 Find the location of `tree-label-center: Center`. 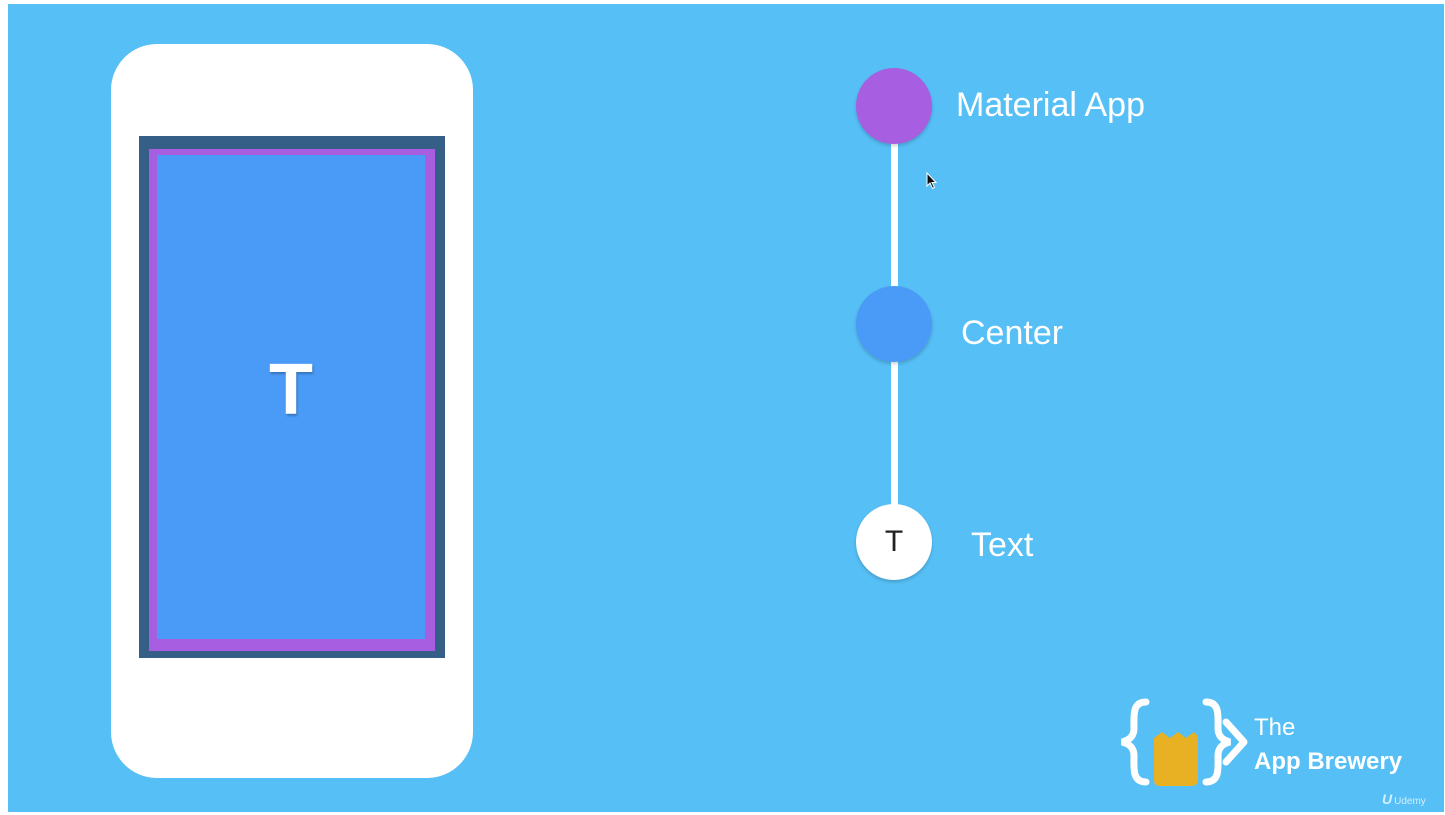

tree-label-center: Center is located at coordinates (1012, 333).